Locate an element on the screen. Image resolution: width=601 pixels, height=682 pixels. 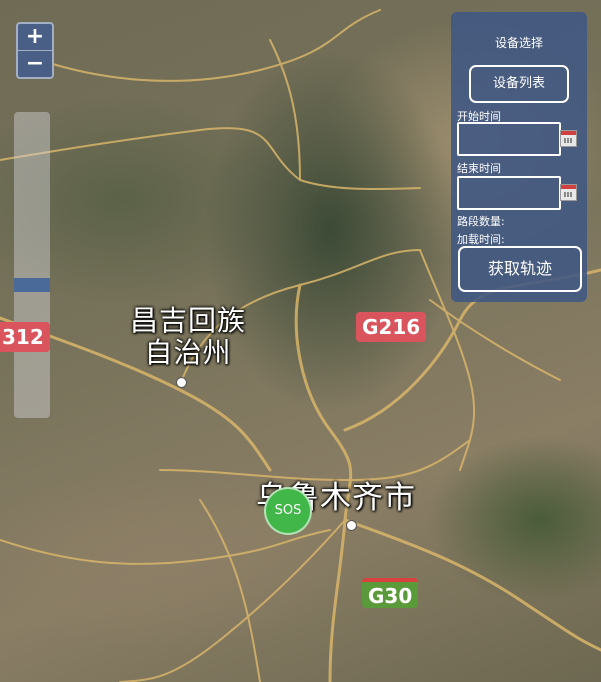
road-shield-g216: G216 is located at coordinates (391, 327).